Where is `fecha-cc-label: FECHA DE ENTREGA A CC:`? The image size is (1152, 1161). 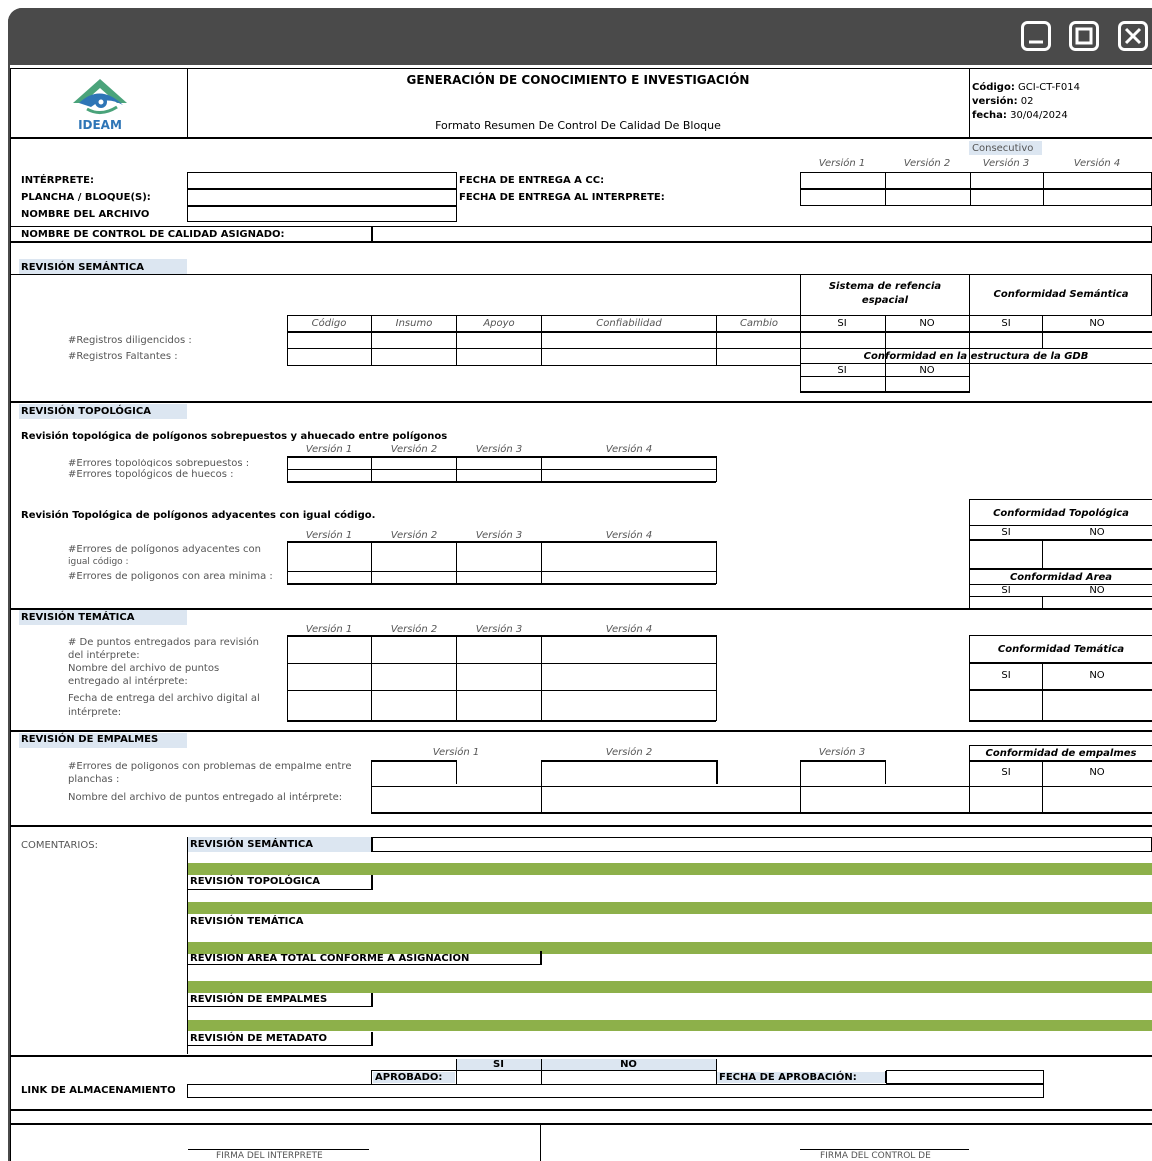
fecha-cc-label: FECHA DE ENTREGA A CC: is located at coordinates (532, 180).